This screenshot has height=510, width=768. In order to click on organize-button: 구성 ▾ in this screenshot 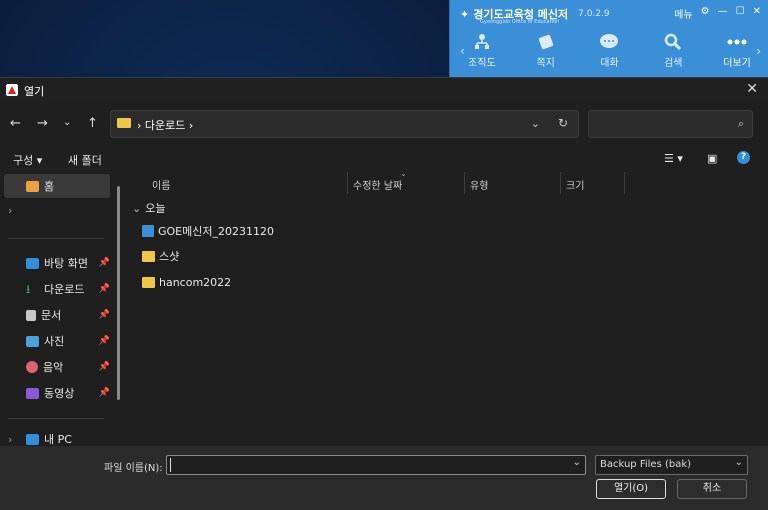, I will do `click(27, 160)`.